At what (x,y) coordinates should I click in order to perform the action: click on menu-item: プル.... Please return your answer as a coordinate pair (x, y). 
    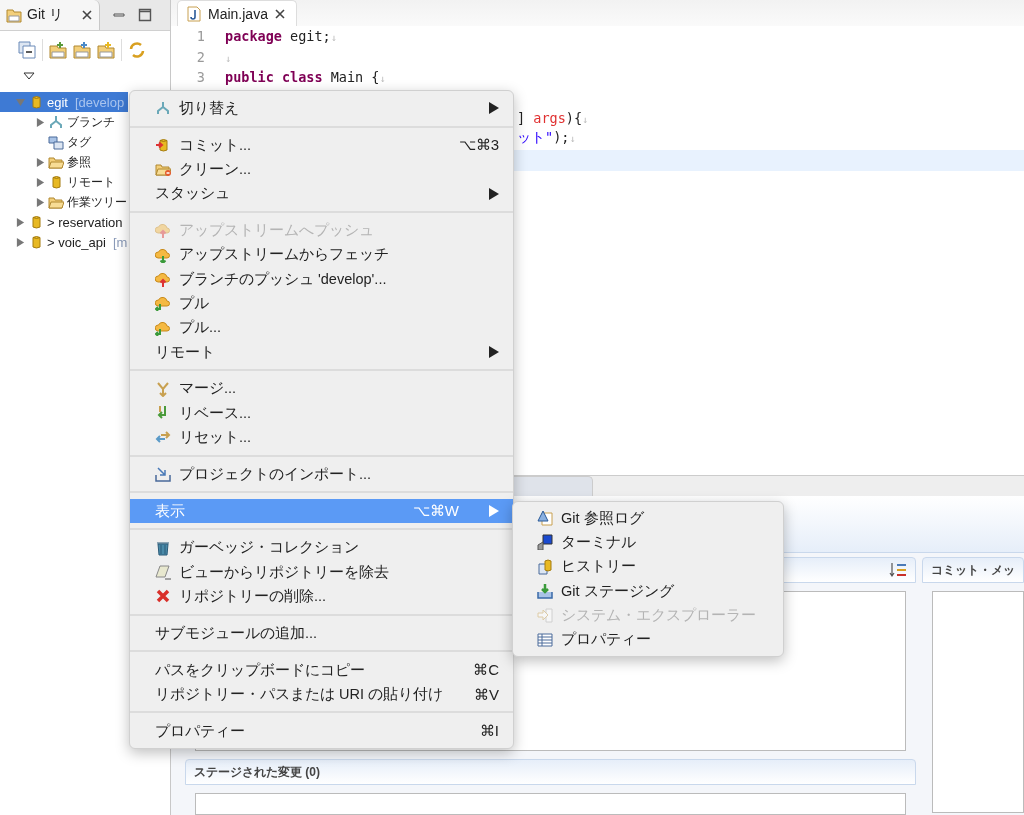
    Looking at the image, I should click on (321, 327).